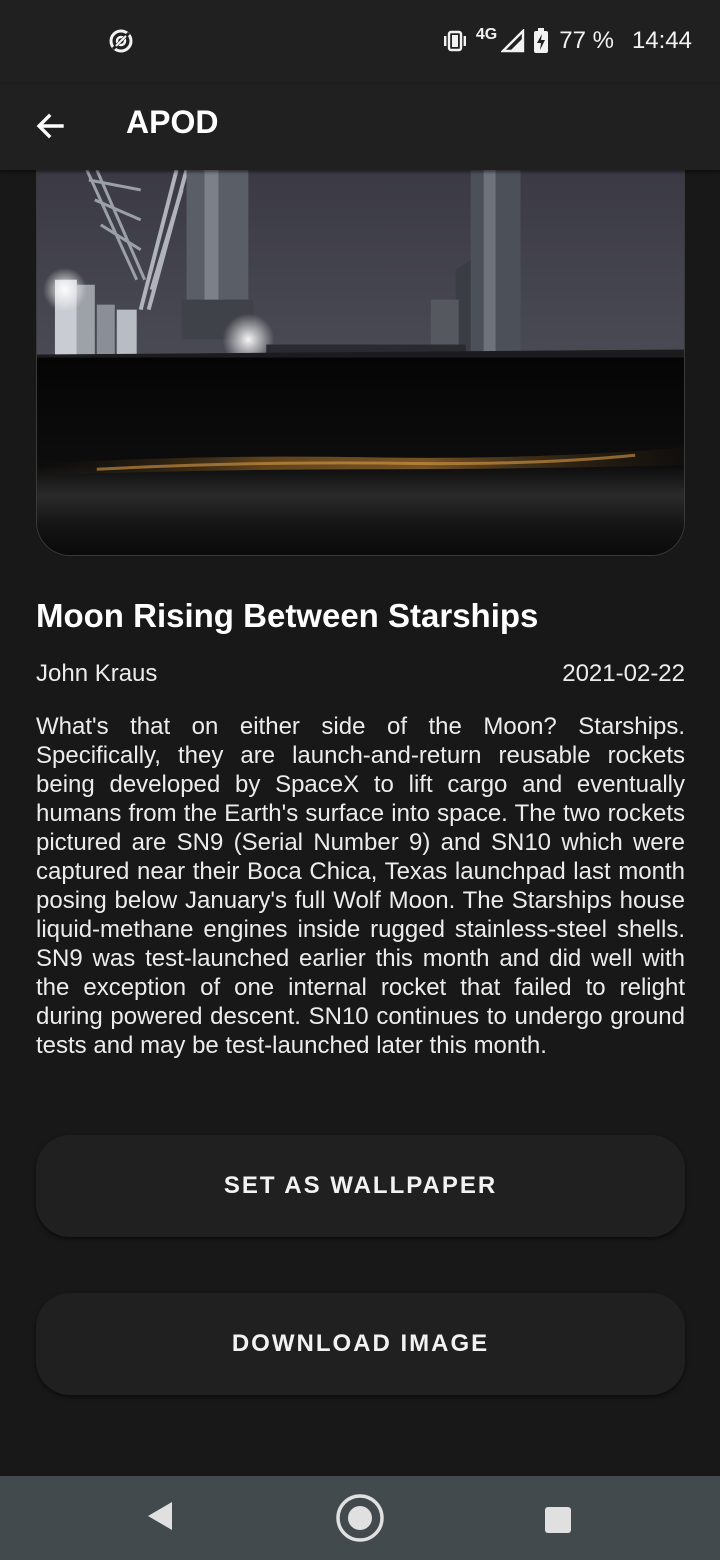  I want to click on app-bar: APOD, so click(360, 127).